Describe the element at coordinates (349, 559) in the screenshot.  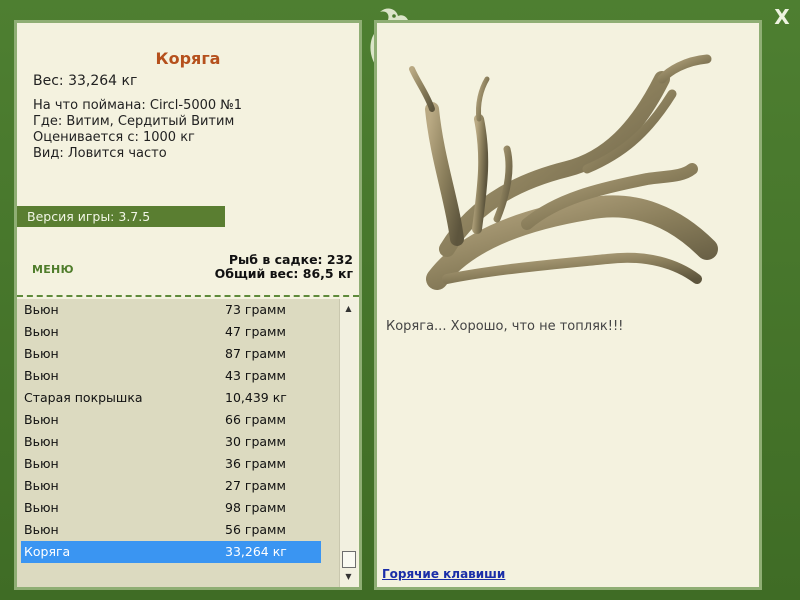
I see `scrollbar-thumb` at that location.